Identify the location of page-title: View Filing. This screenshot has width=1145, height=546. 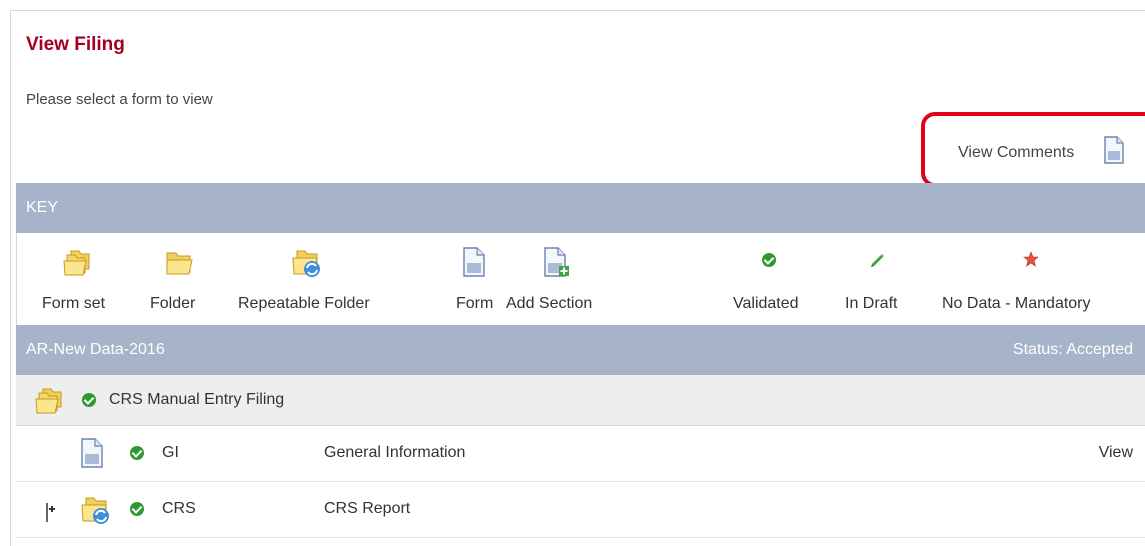
(75, 44).